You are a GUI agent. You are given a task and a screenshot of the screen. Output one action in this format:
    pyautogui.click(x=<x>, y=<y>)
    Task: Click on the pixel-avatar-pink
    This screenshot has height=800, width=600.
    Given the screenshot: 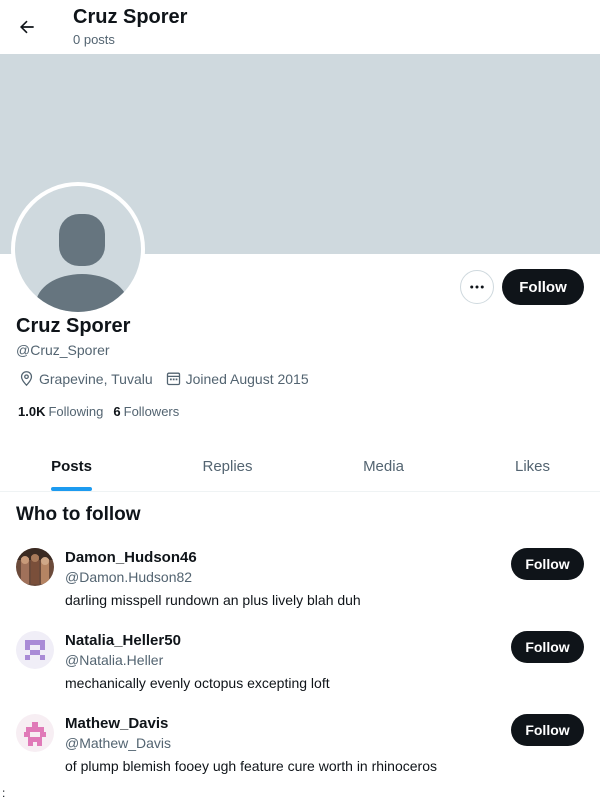 What is the action you would take?
    pyautogui.click(x=35, y=733)
    